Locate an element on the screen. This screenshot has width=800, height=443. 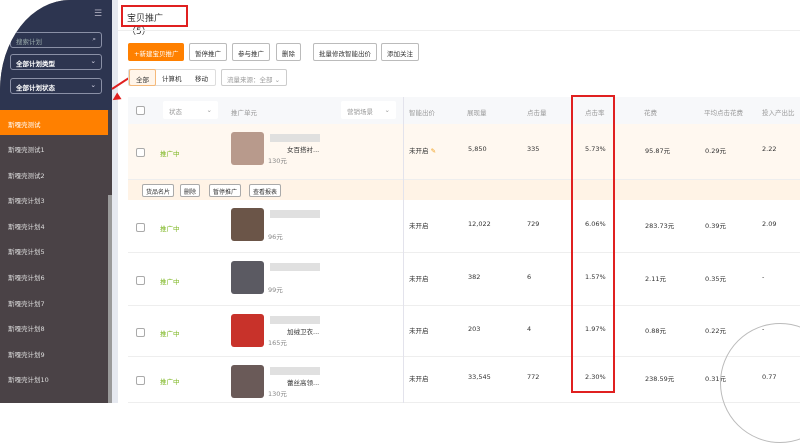
add-follow-button: 添加关注 is located at coordinates (400, 52).